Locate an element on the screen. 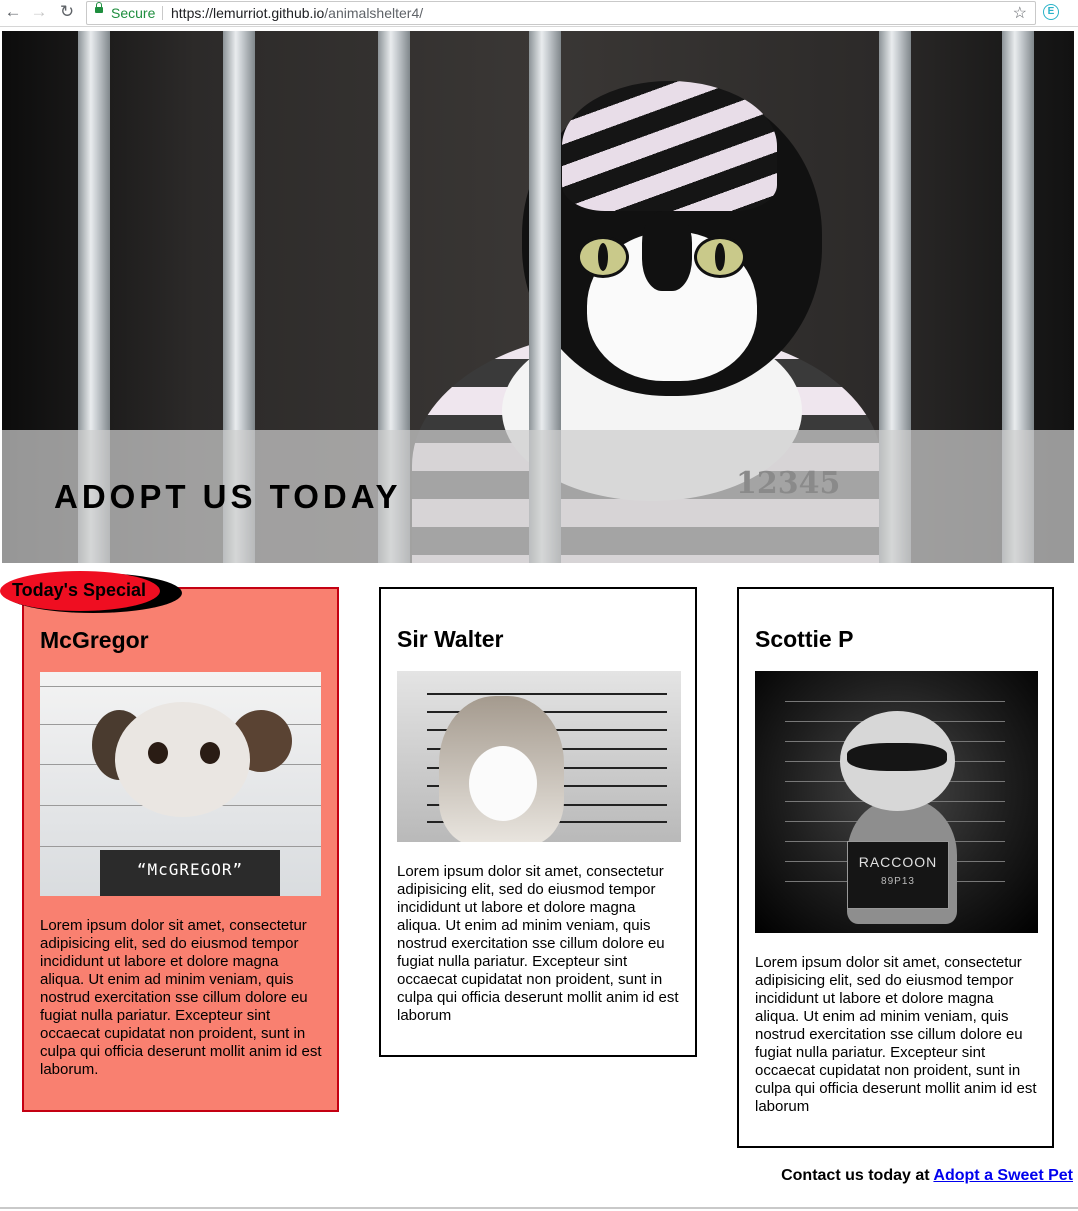  pet-photo-scottie-p: RACCOON 89P13 is located at coordinates (896, 802).